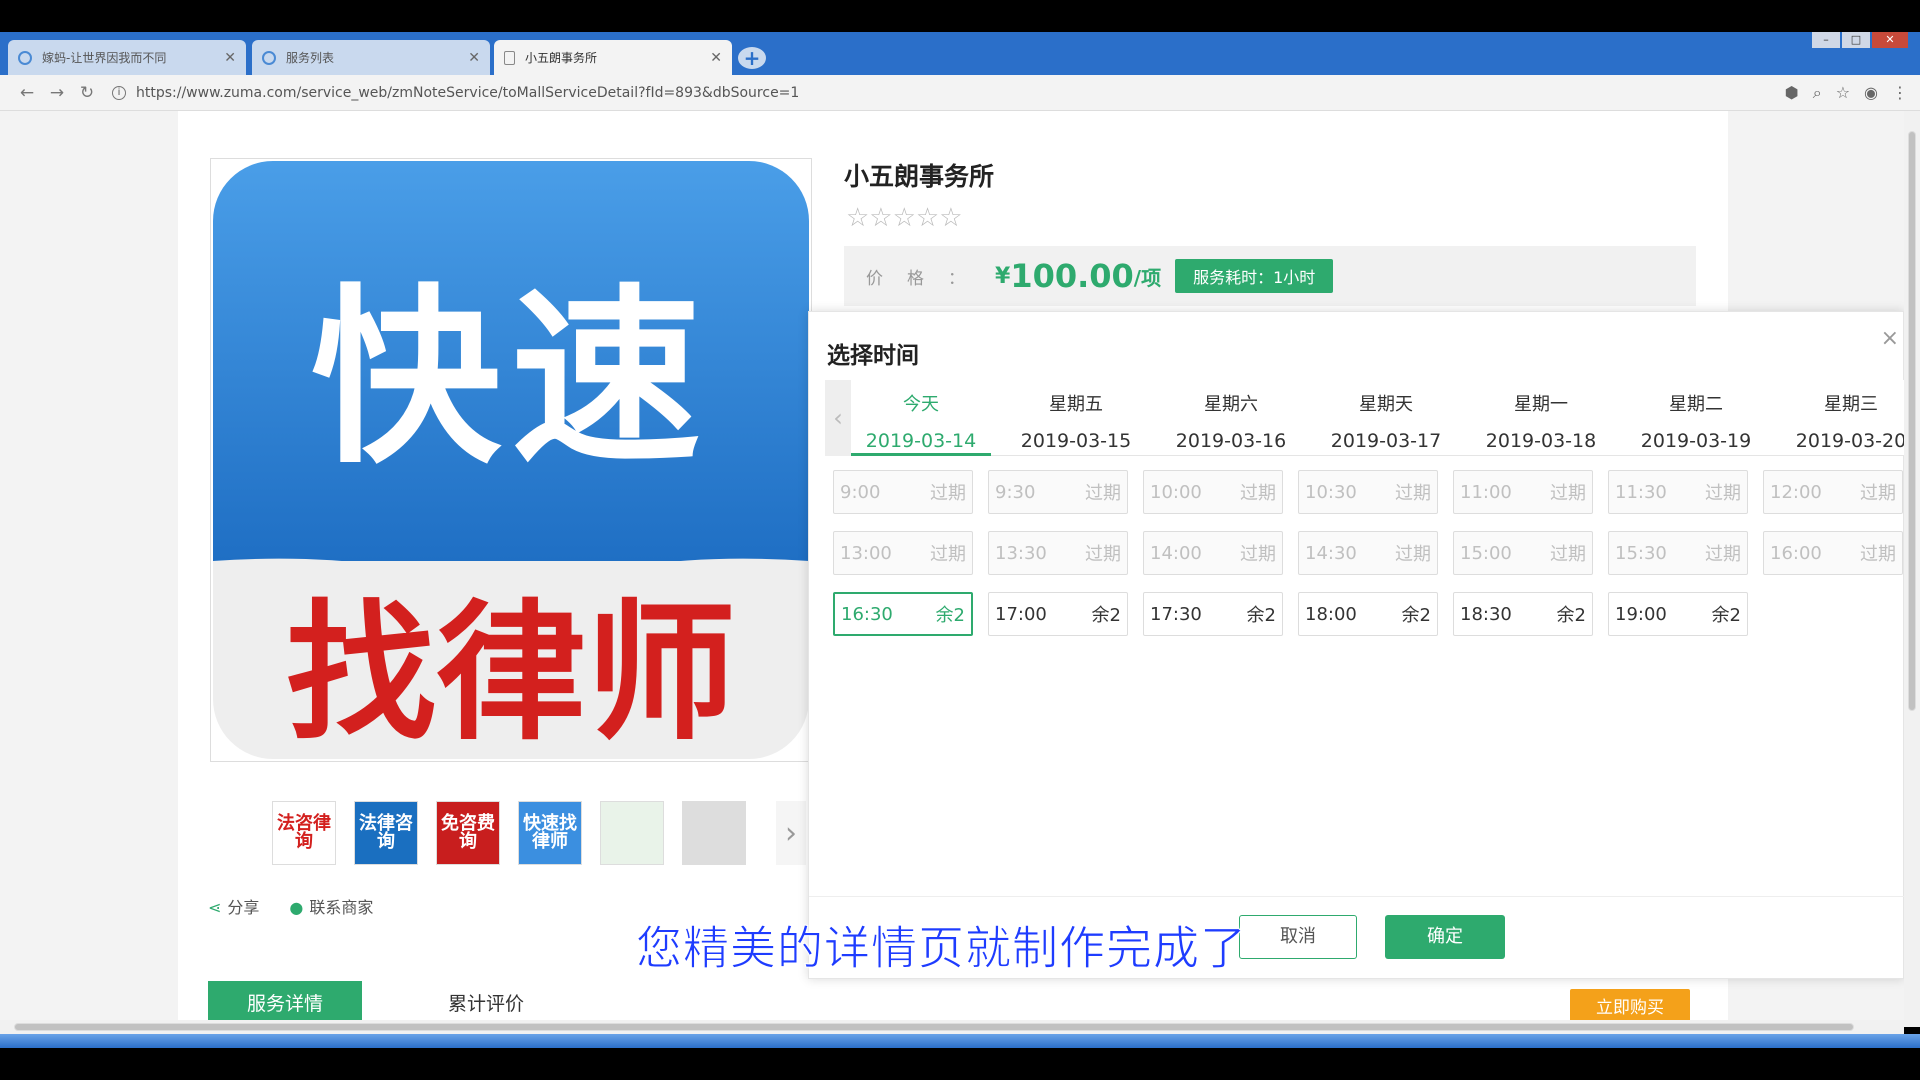 Image resolution: width=1920 pixels, height=1080 pixels. I want to click on window-controls: – □ ✕, so click(1860, 40).